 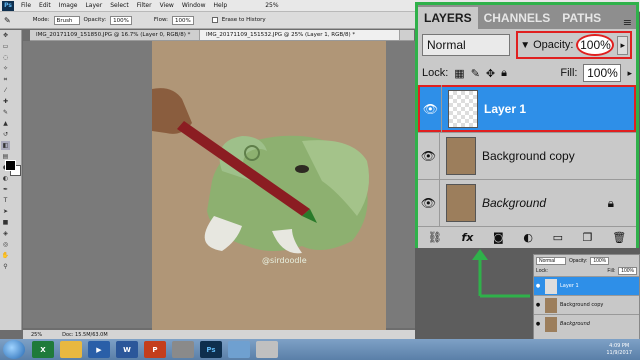 I want to click on menu-file: File, so click(x=26, y=5).